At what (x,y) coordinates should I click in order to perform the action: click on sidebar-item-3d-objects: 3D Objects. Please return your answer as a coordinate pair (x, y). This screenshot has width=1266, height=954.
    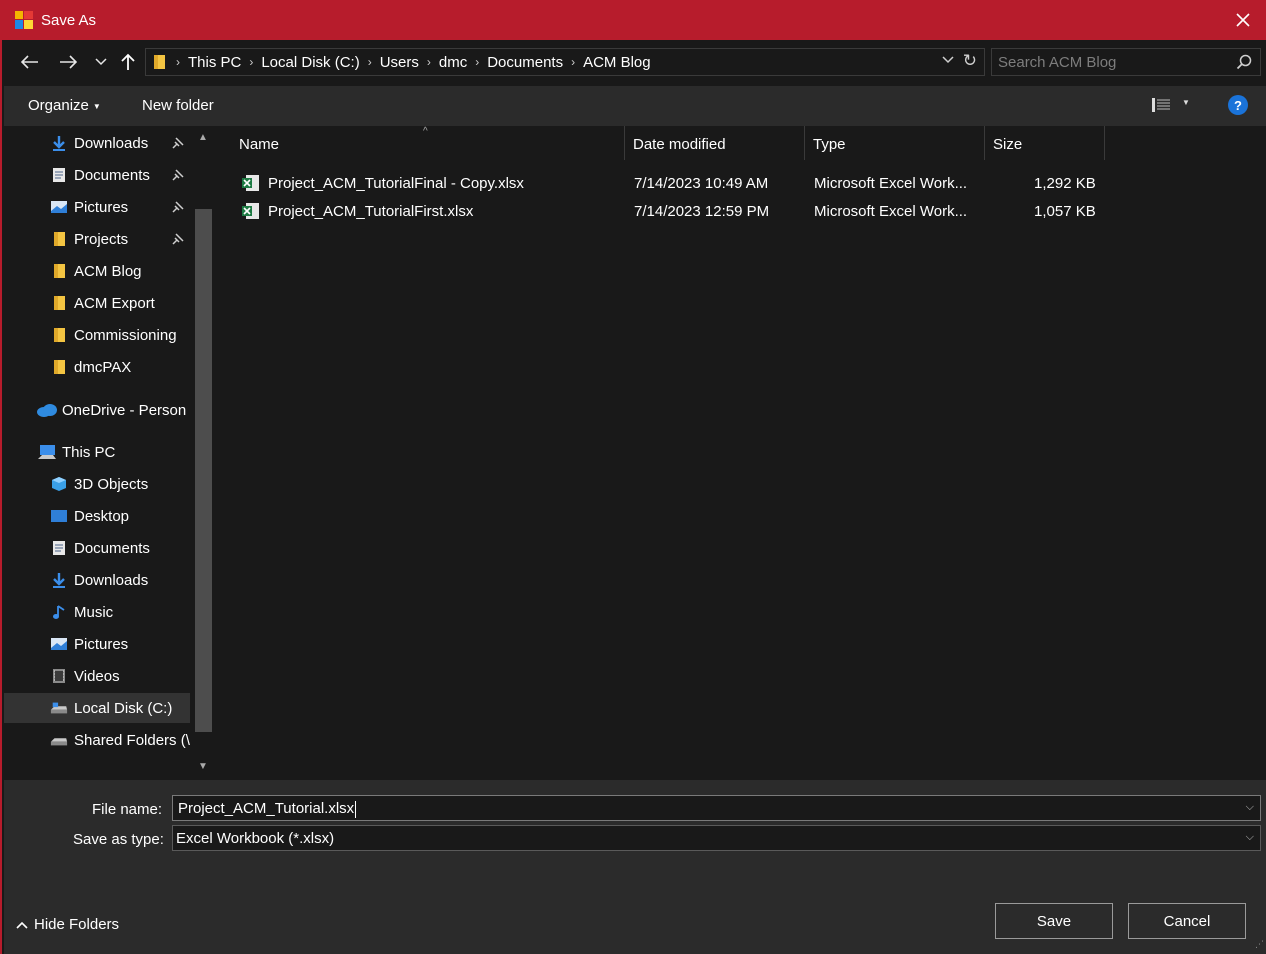
    Looking at the image, I should click on (97, 484).